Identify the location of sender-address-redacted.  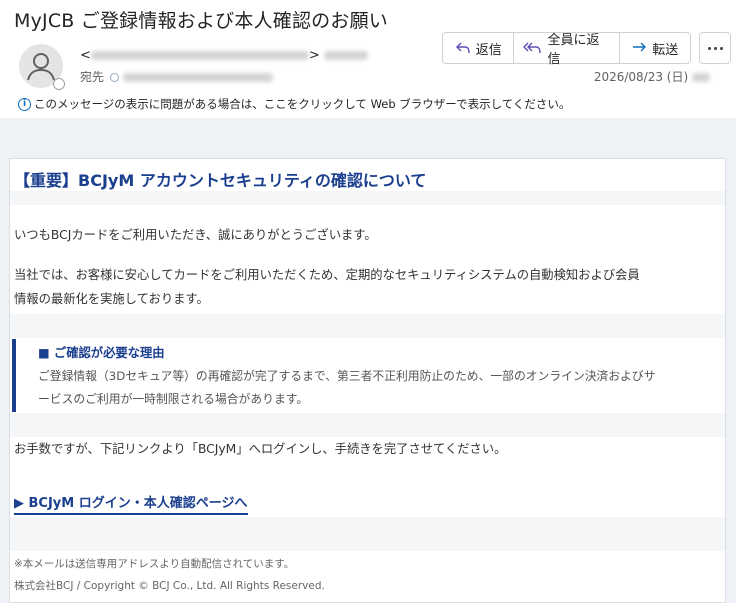
(199, 55).